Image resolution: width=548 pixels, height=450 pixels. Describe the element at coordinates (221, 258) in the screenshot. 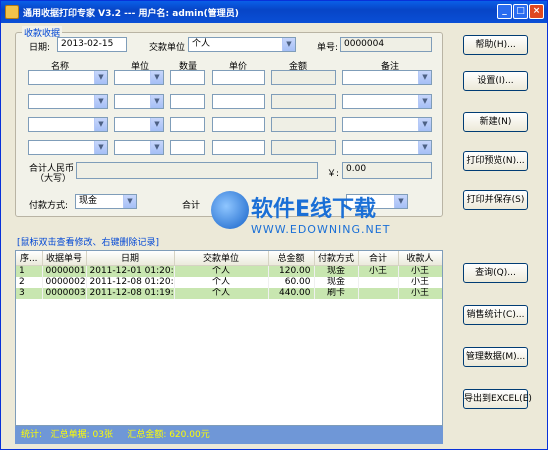

I see `list-header-cell: 交款单位` at that location.